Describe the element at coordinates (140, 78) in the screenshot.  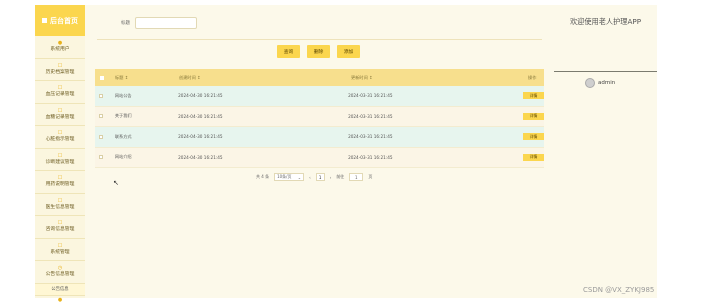
I see `col-title-header: 标题 ↕` at that location.